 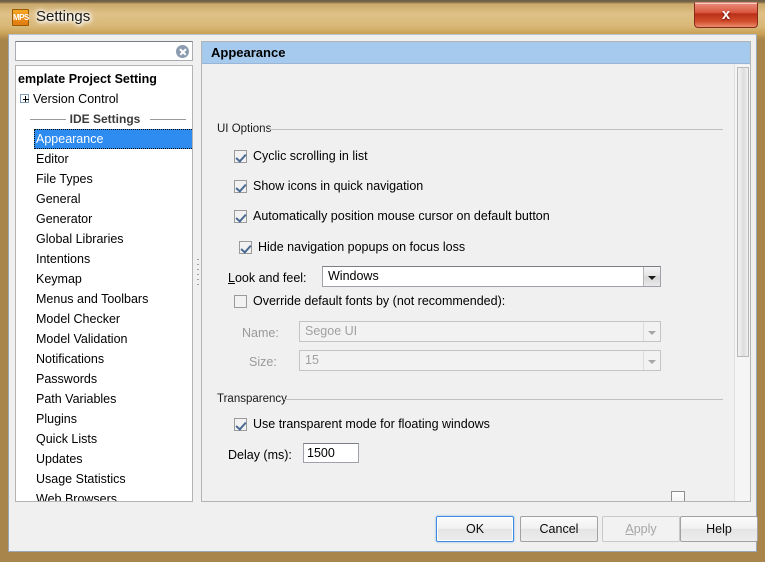 I want to click on combo-value-font-size: 15, so click(x=312, y=360).